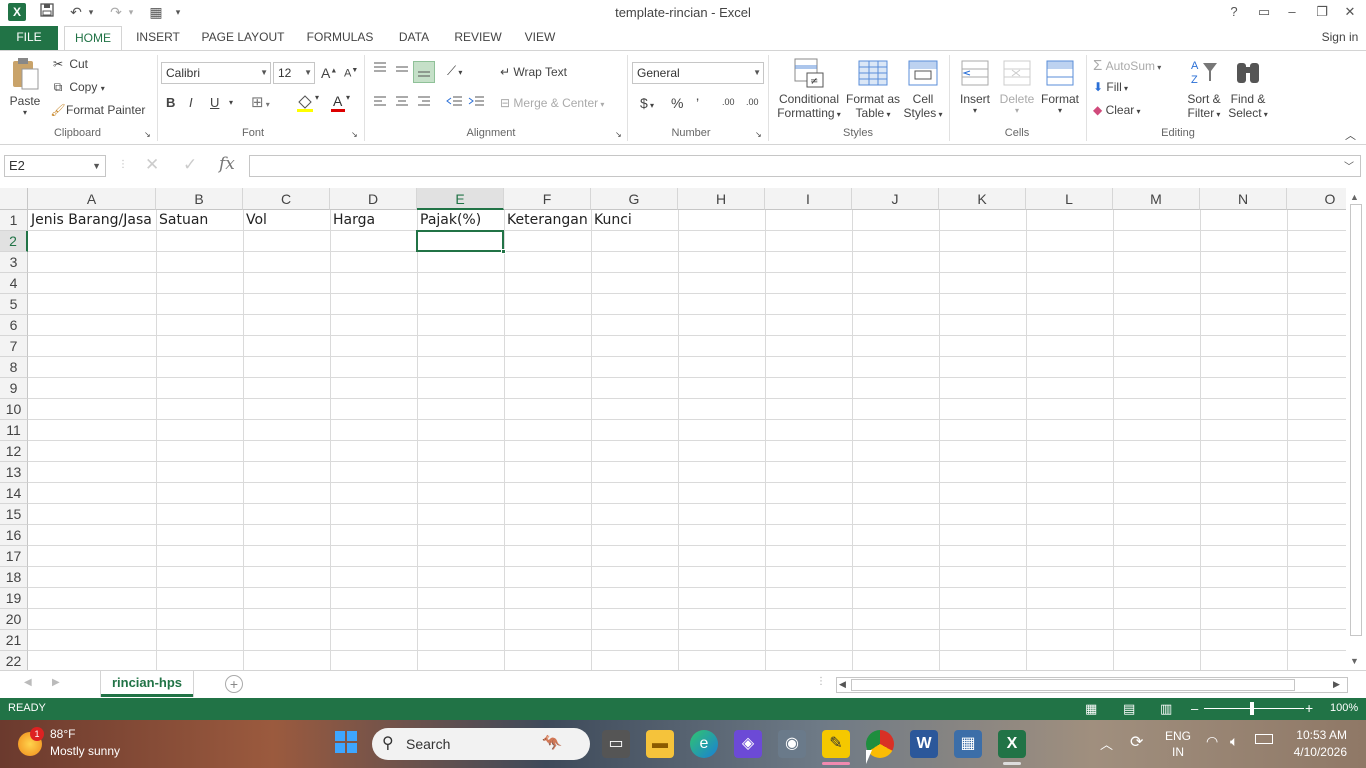 This screenshot has width=1366, height=768. I want to click on orientation-button: ⟋ ▾, so click(454, 71).